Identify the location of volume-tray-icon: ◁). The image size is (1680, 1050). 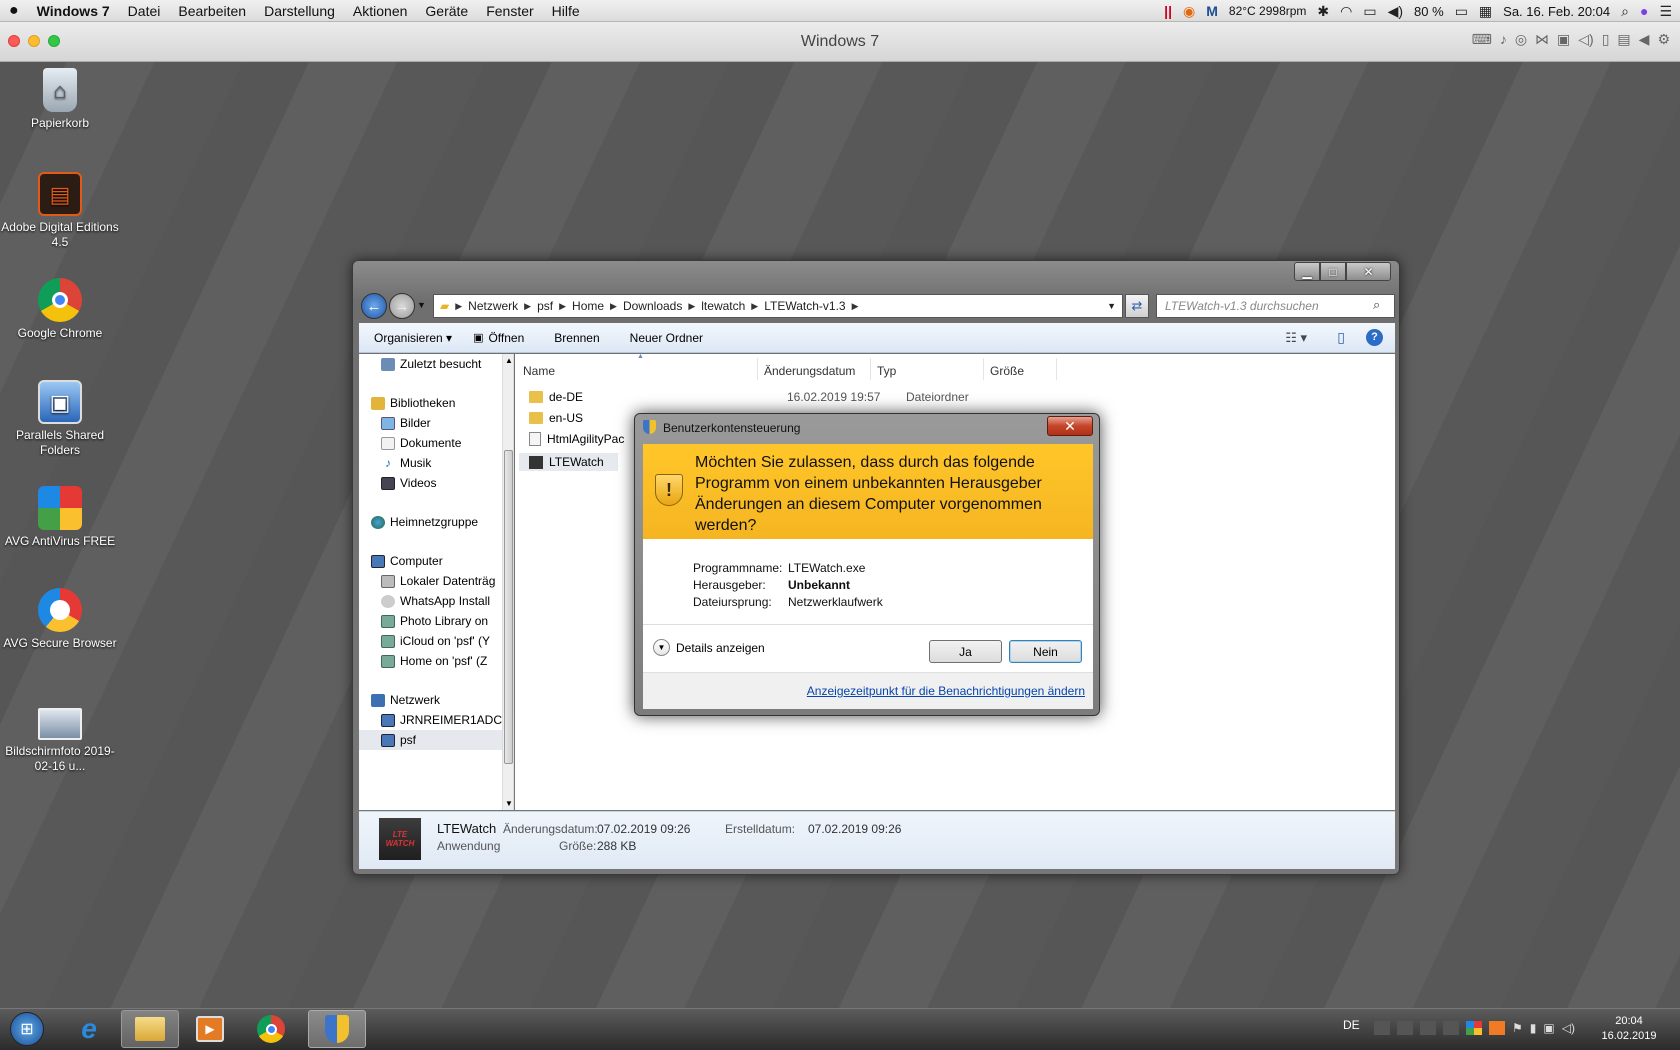
(1568, 1028).